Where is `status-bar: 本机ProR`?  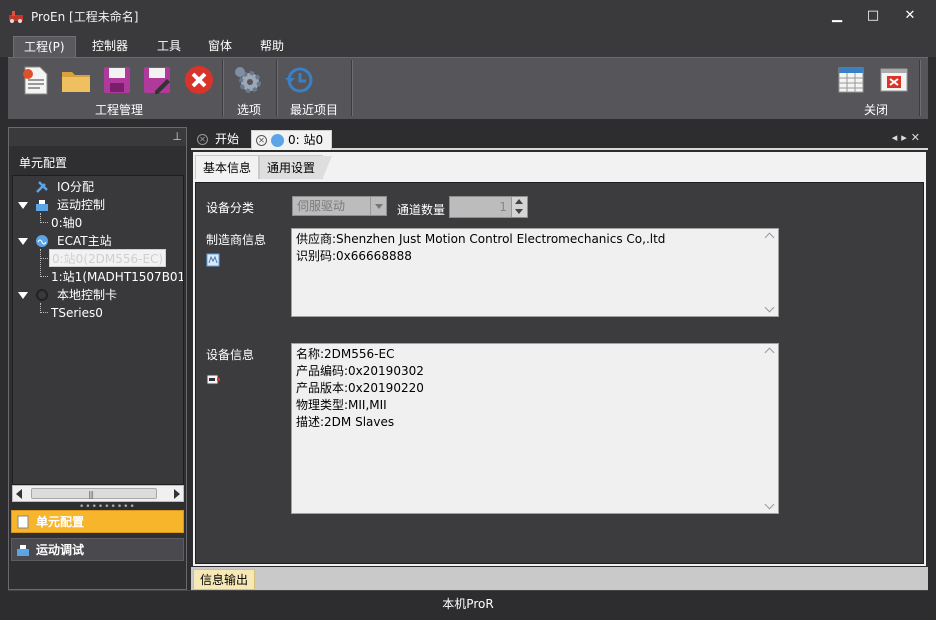
status-bar: 本机ProR is located at coordinates (468, 601).